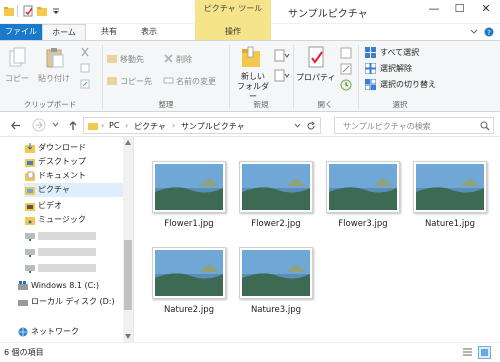  What do you see at coordinates (112, 81) in the screenshot?
I see `copy-to-icon` at bounding box center [112, 81].